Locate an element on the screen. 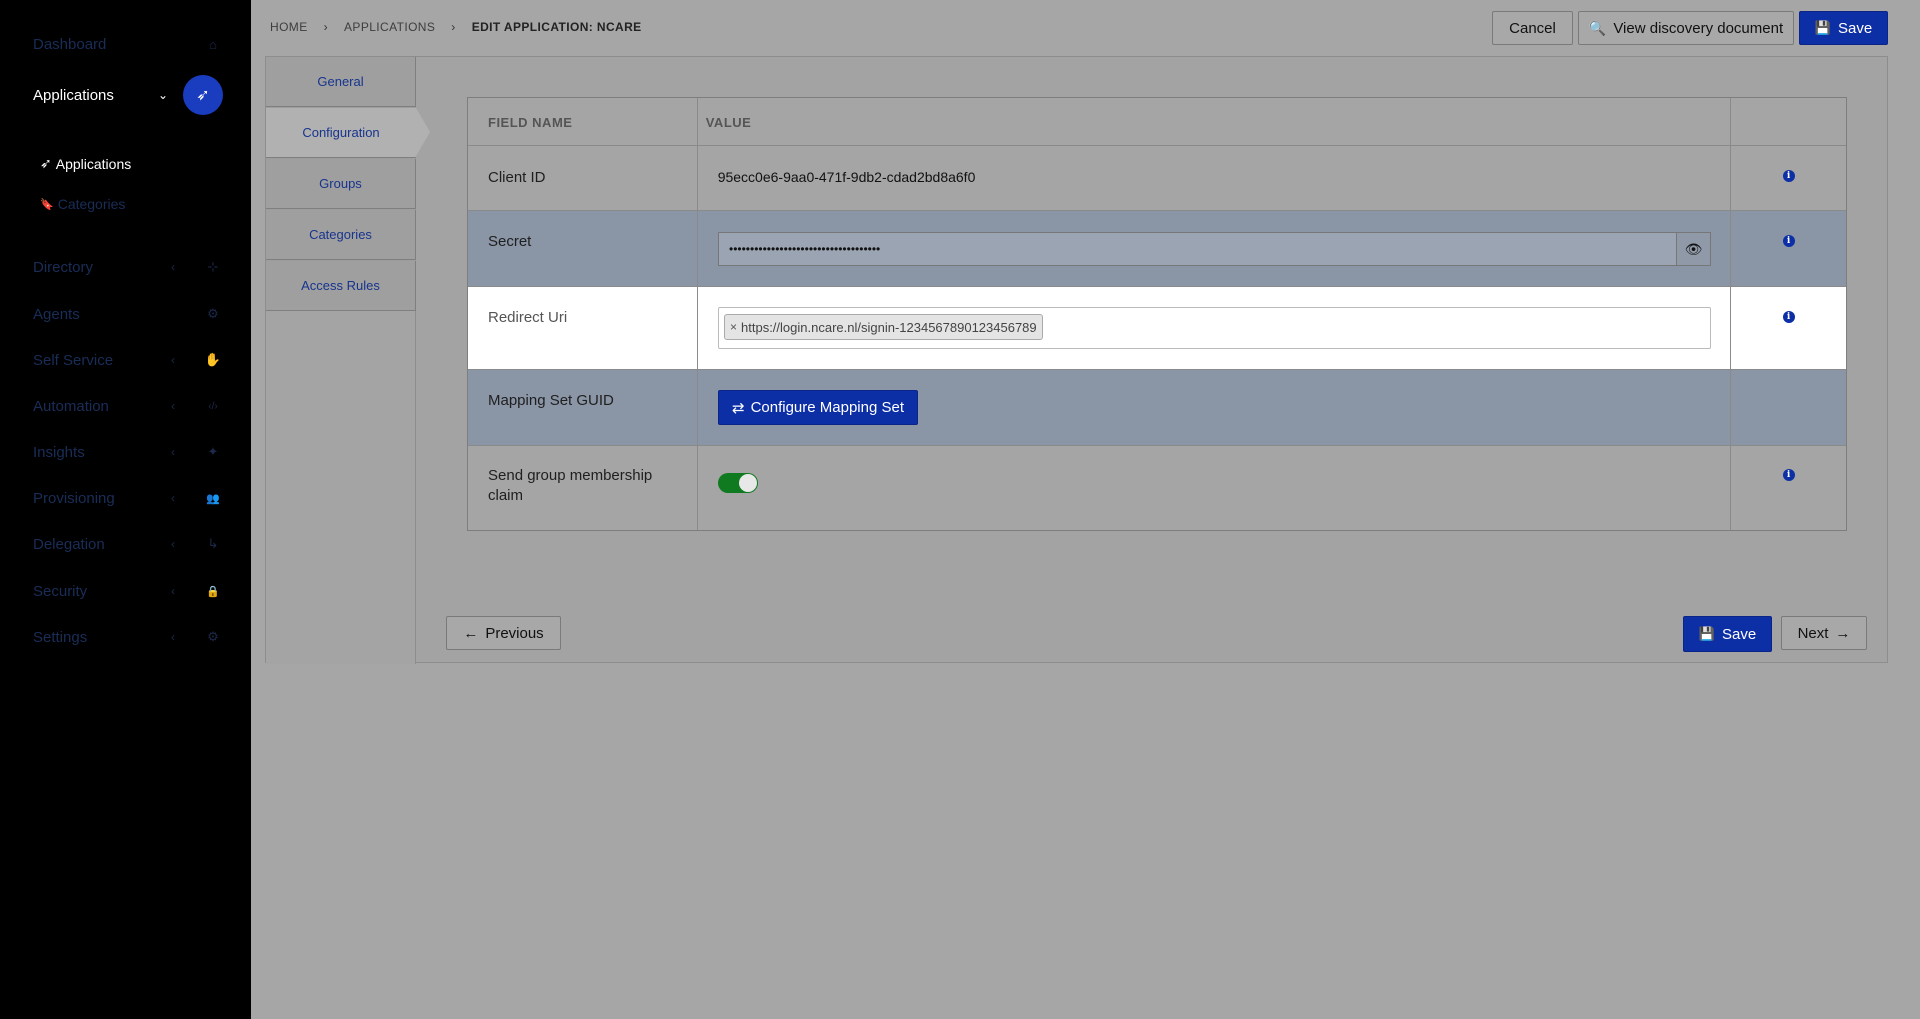 Image resolution: width=1920 pixels, height=1019 pixels. table-header-row: FIELD NAME VALUE is located at coordinates (1157, 122).